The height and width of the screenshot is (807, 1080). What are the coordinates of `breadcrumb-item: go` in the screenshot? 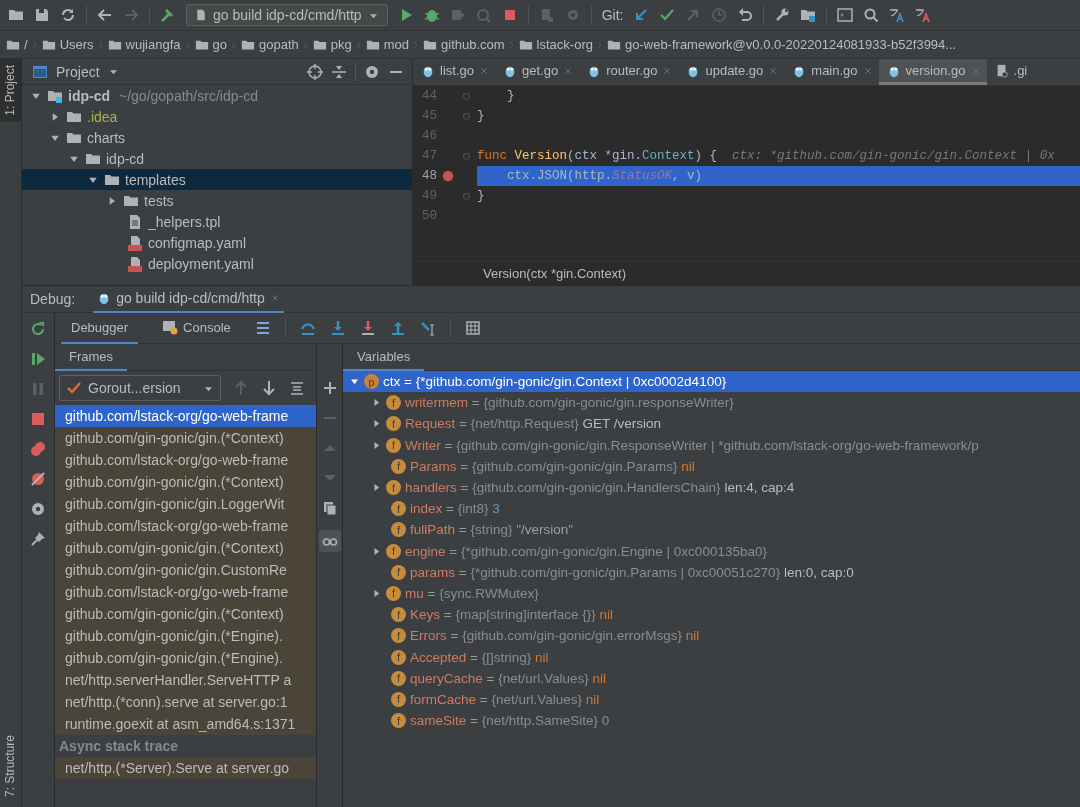 It's located at (219, 44).